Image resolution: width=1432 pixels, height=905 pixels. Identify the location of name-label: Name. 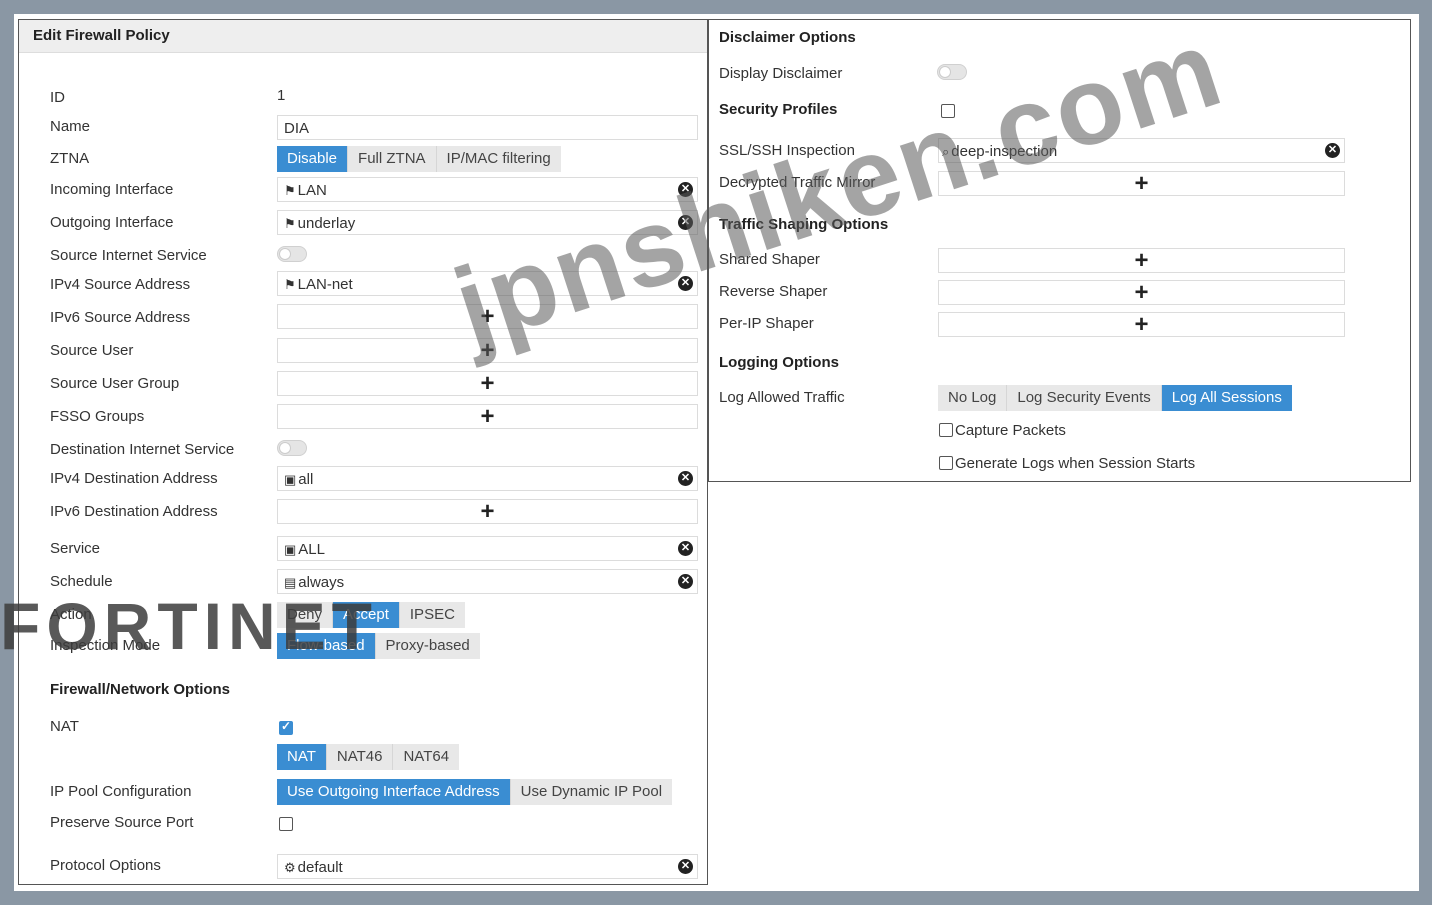
(70, 126).